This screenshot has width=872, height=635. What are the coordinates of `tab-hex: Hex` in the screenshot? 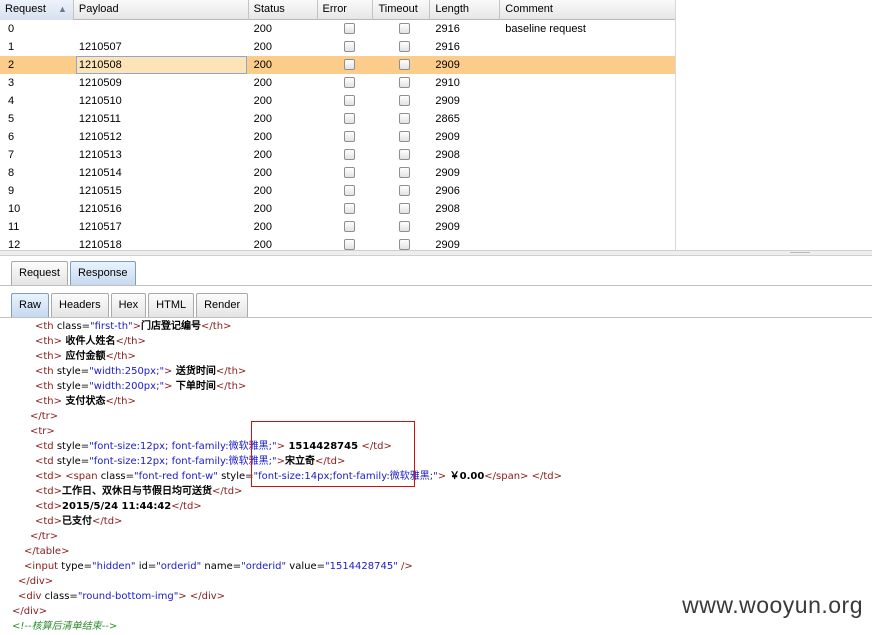 It's located at (128, 305).